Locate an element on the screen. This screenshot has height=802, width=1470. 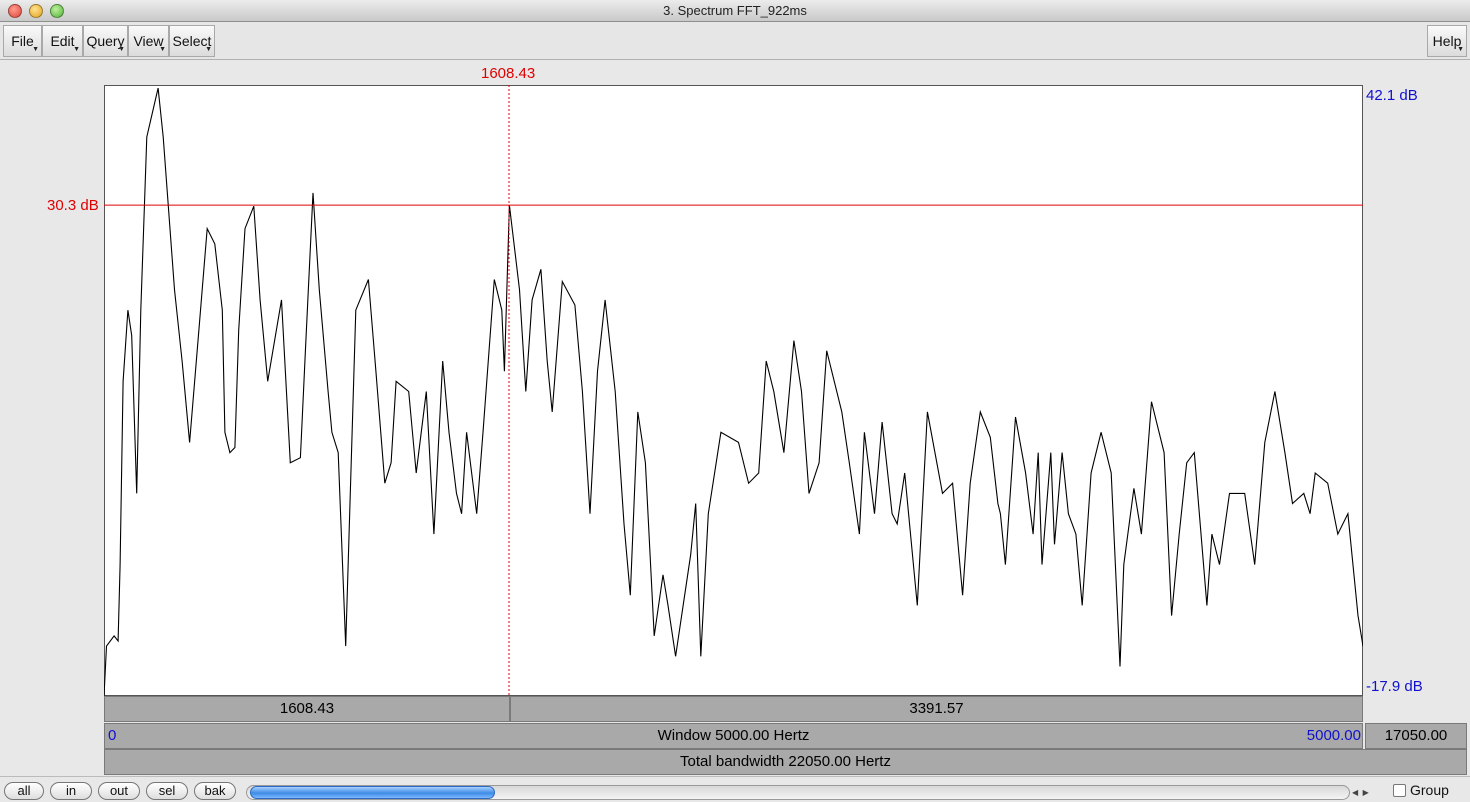
scroll-left-icon: ◀ is located at coordinates (1355, 792).